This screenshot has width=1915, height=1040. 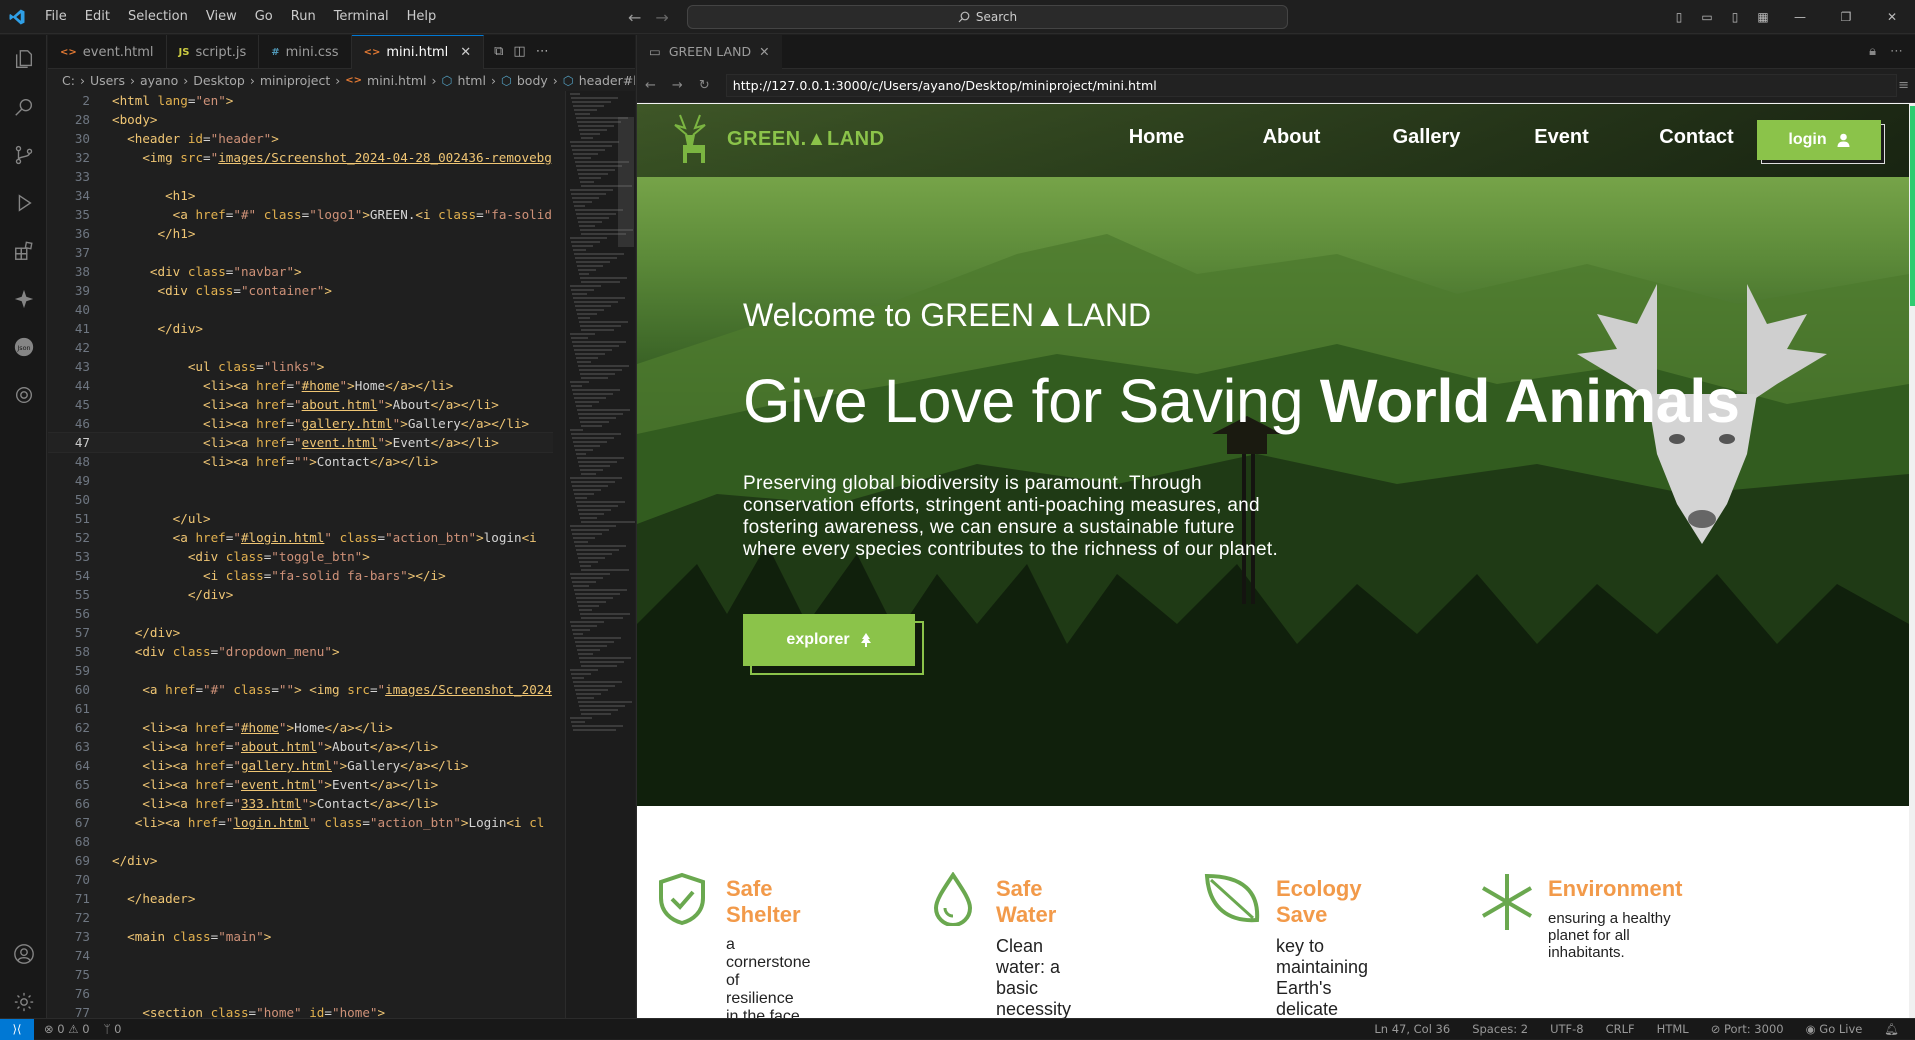 What do you see at coordinates (219, 80) in the screenshot?
I see `breadcrumb-item: Desktop` at bounding box center [219, 80].